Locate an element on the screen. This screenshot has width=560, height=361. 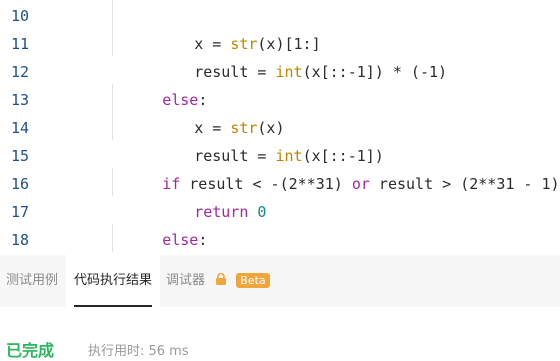
code-line: 17 else: is located at coordinates (280, 223).